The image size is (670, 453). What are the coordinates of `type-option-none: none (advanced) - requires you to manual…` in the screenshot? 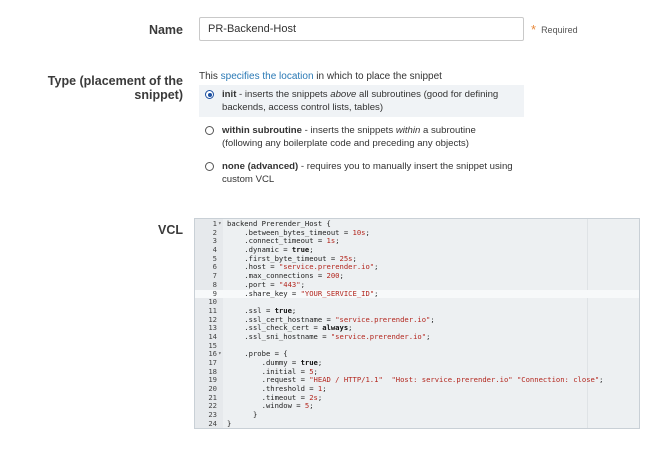 It's located at (361, 173).